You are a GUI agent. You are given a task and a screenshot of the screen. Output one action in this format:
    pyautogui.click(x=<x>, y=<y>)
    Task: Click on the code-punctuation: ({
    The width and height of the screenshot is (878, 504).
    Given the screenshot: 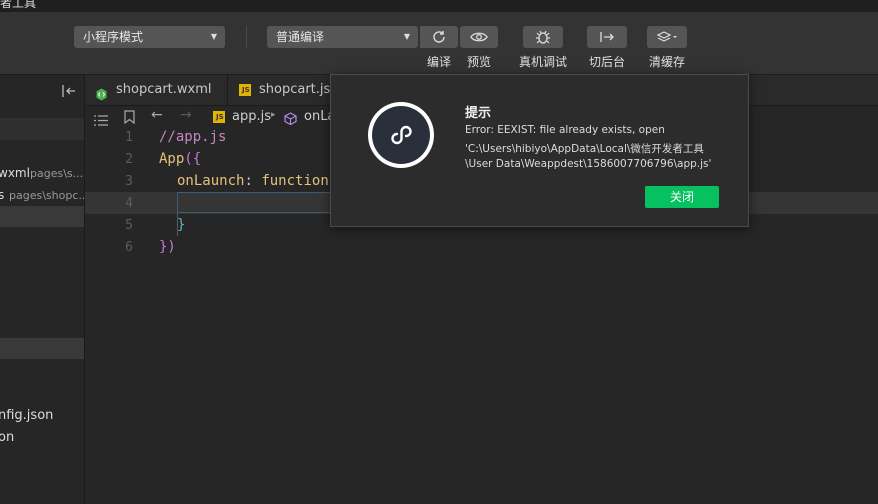 What is the action you would take?
    pyautogui.click(x=193, y=159)
    